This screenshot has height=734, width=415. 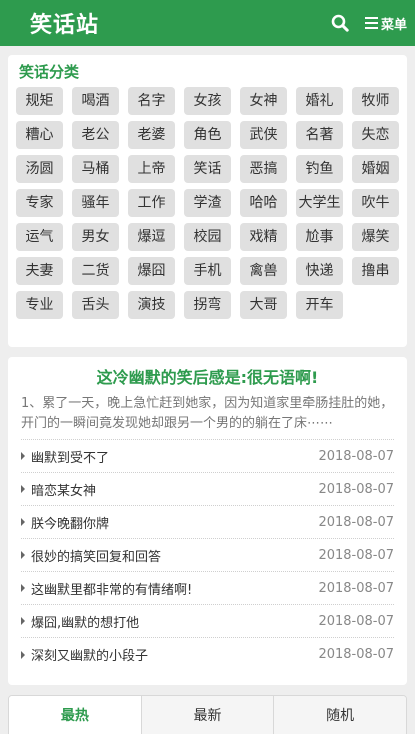 What do you see at coordinates (95, 101) in the screenshot?
I see `category-tag: 喝酒` at bounding box center [95, 101].